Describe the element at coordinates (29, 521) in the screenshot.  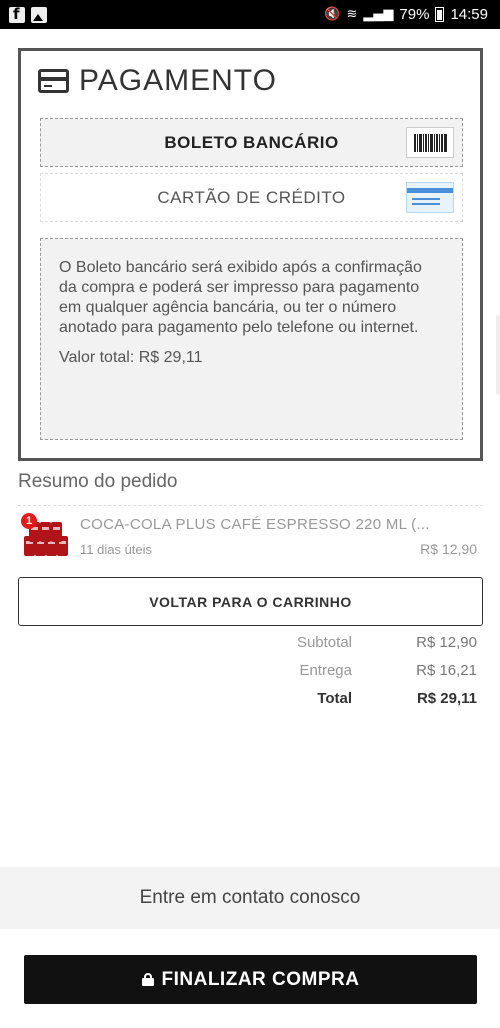
I see `quantity-badge: 1` at that location.